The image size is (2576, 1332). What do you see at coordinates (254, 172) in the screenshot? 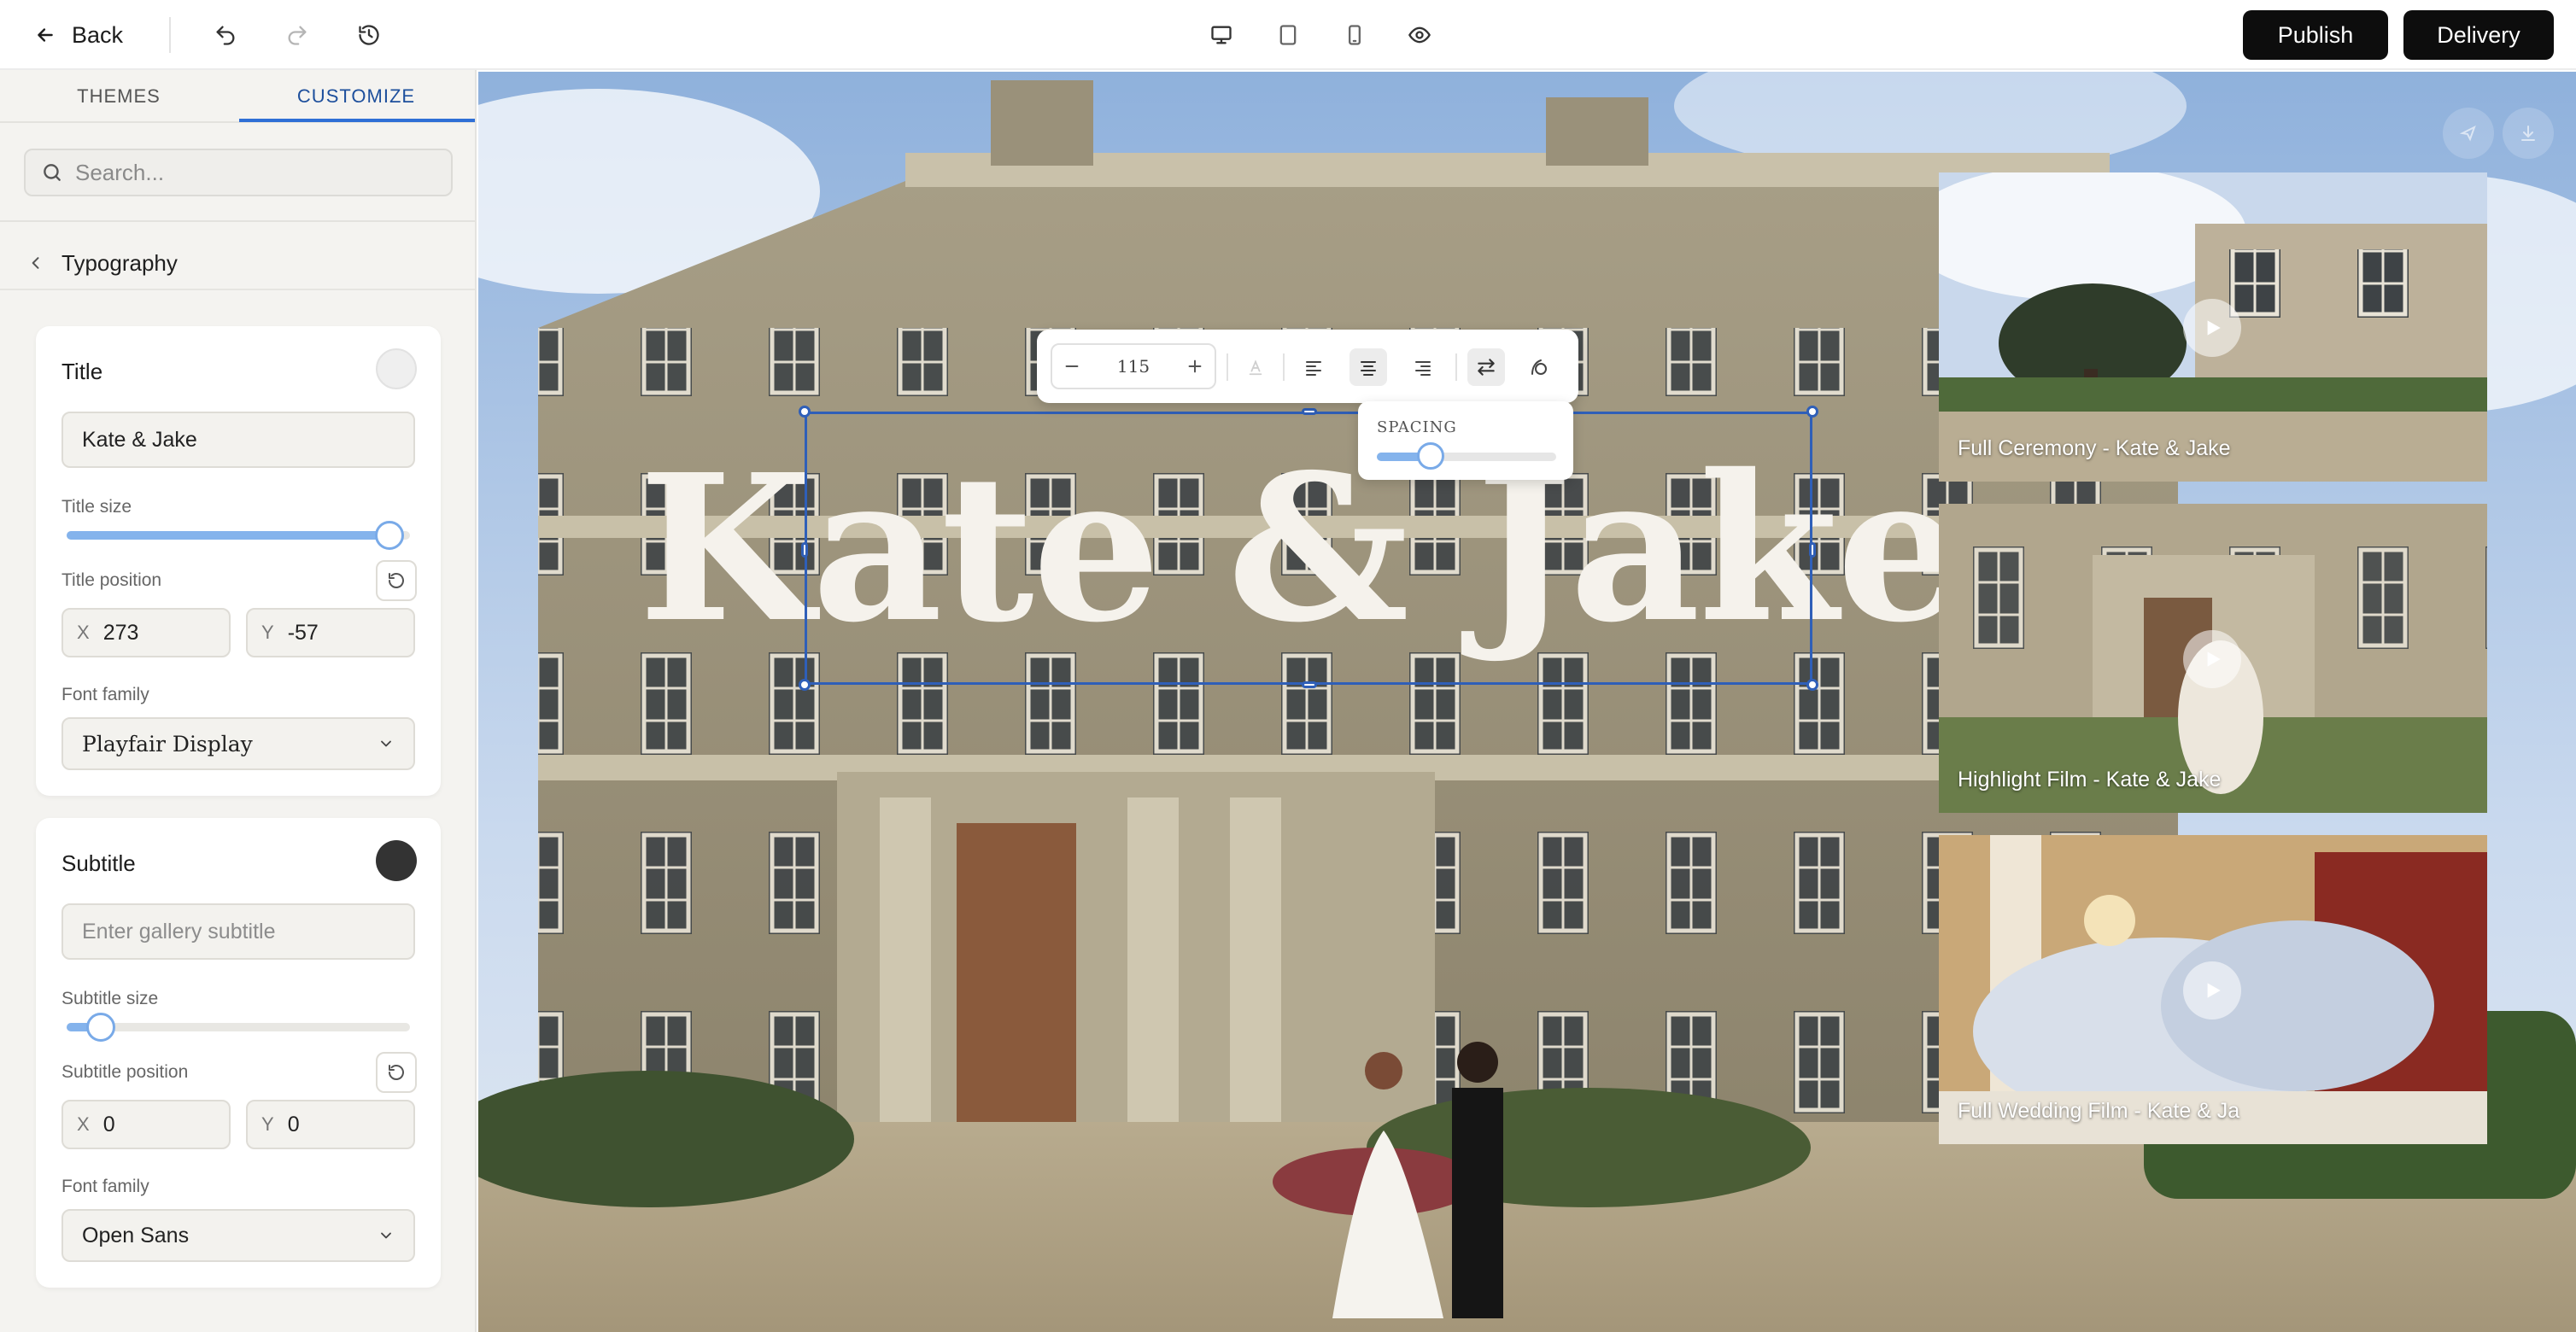
I see `search-input` at bounding box center [254, 172].